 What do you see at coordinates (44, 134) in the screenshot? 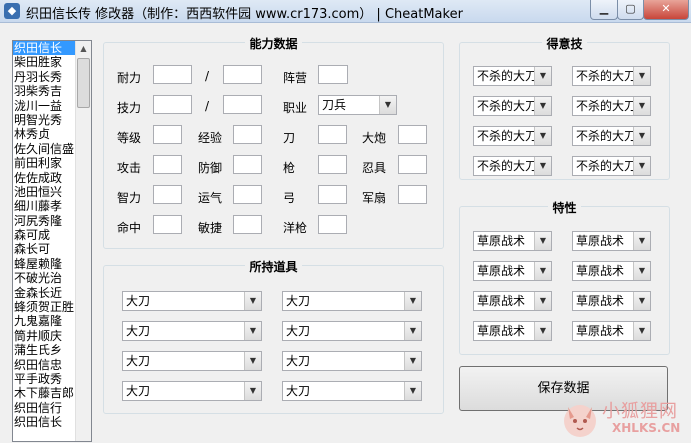
I see `list-item: 林秀贞` at bounding box center [44, 134].